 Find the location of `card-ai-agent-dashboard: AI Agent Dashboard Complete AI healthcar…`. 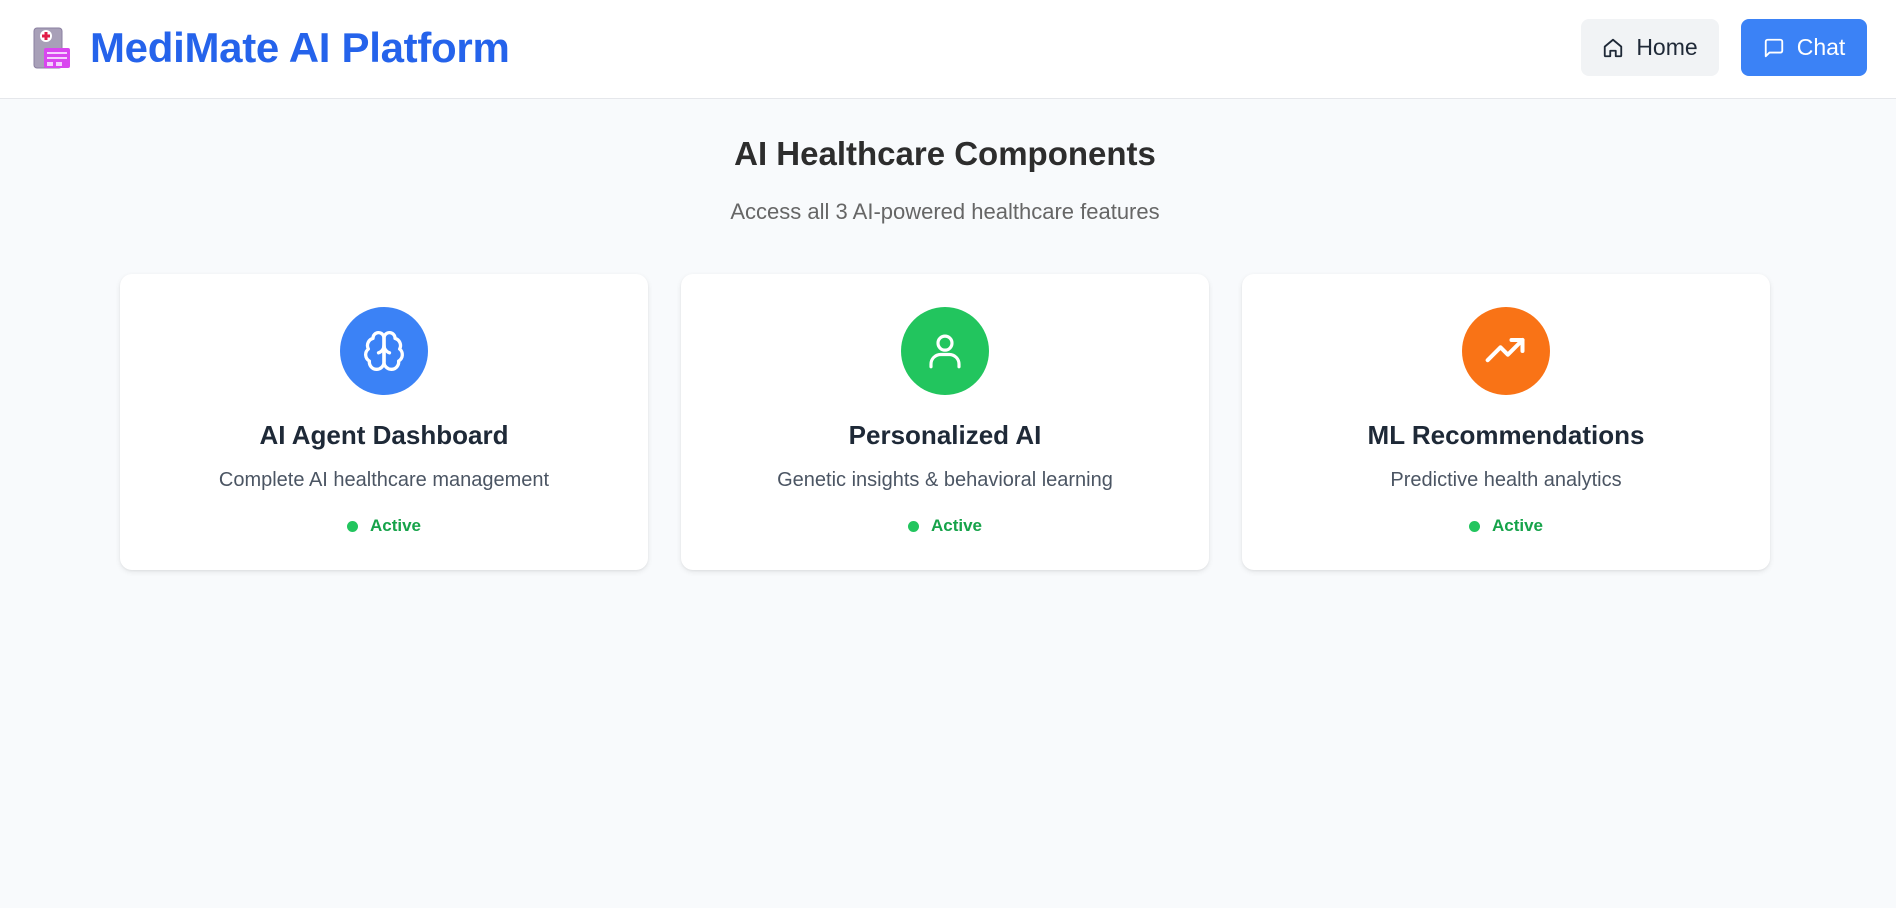

card-ai-agent-dashboard: AI Agent Dashboard Complete AI healthcar… is located at coordinates (384, 422).